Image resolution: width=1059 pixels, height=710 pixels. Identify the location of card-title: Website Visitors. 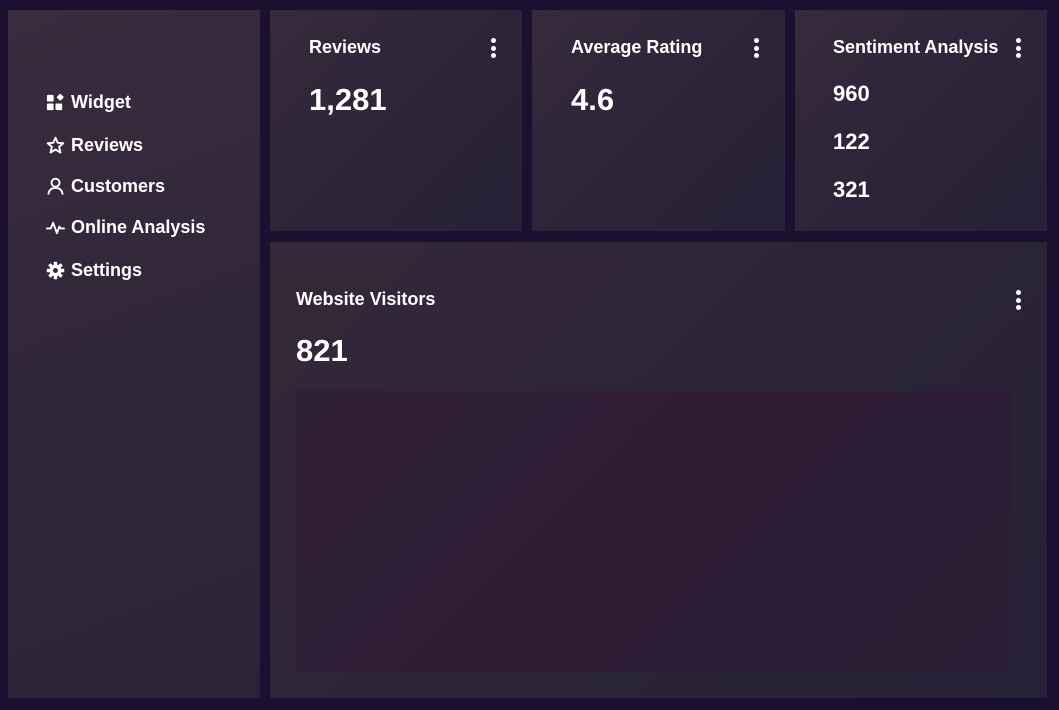
(366, 299).